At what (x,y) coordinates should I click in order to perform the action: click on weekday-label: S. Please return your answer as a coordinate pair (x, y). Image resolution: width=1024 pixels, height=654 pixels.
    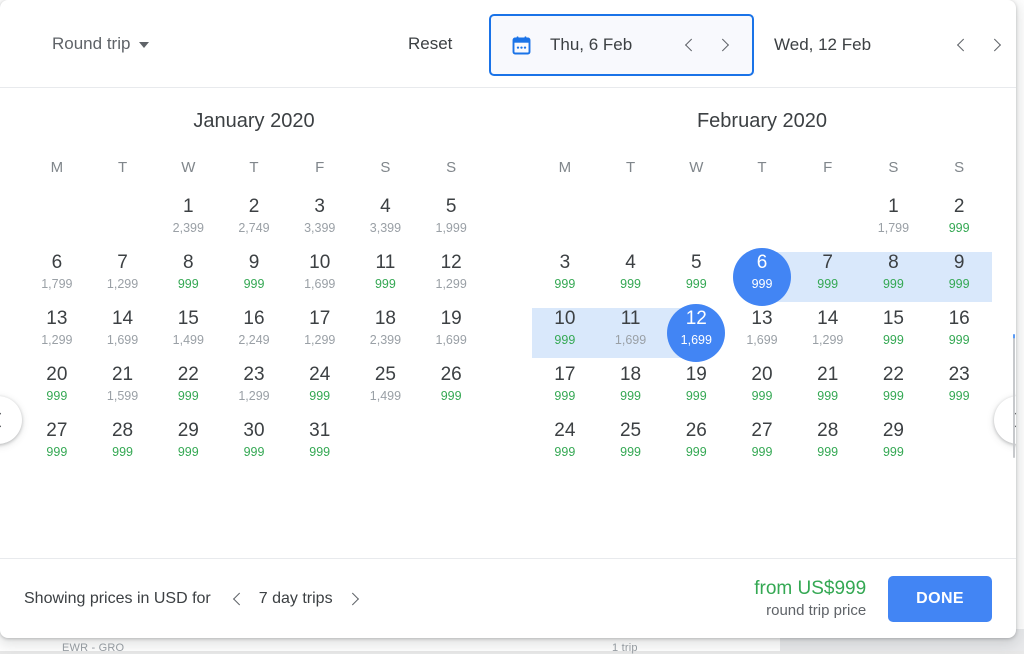
    Looking at the image, I should click on (959, 167).